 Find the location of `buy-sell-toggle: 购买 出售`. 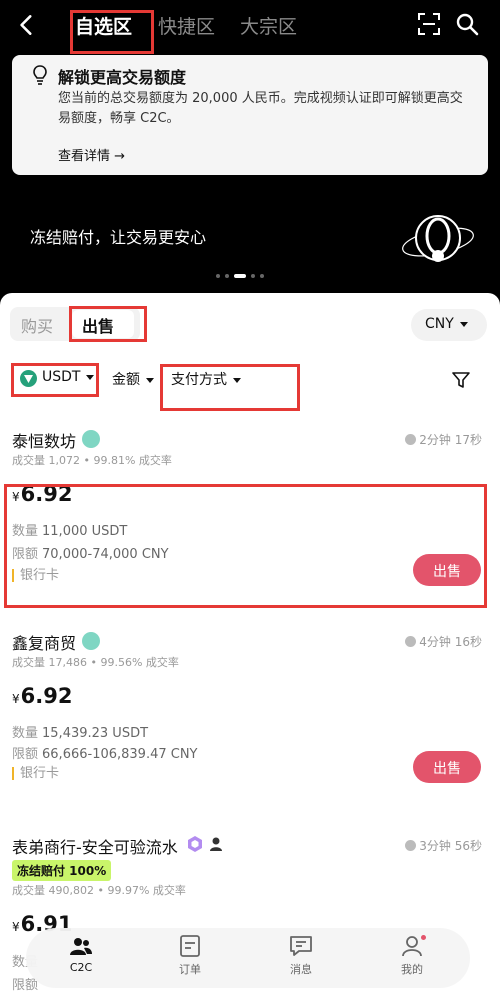

buy-sell-toggle: 购买 出售 is located at coordinates (75, 324).